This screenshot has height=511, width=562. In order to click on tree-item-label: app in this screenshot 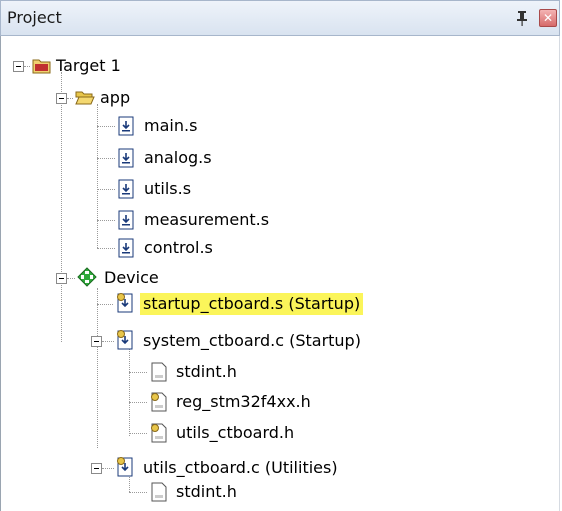, I will do `click(115, 97)`.